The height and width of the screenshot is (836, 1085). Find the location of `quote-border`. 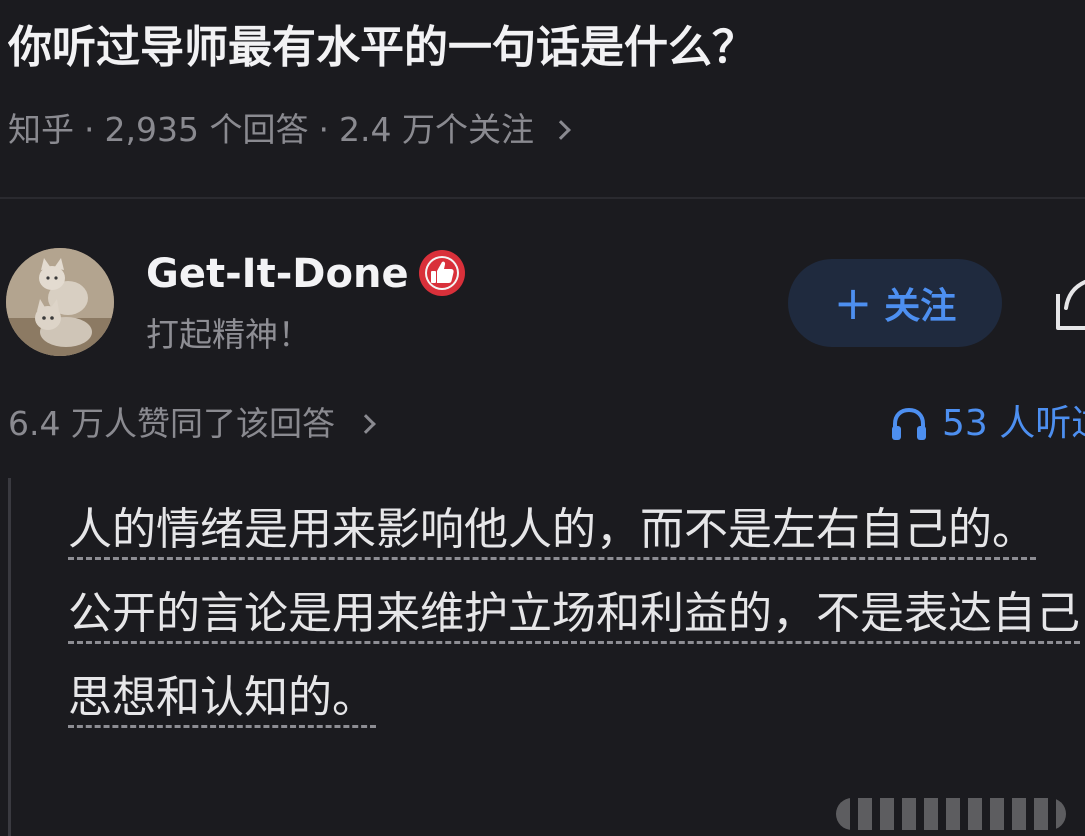

quote-border is located at coordinates (9, 657).